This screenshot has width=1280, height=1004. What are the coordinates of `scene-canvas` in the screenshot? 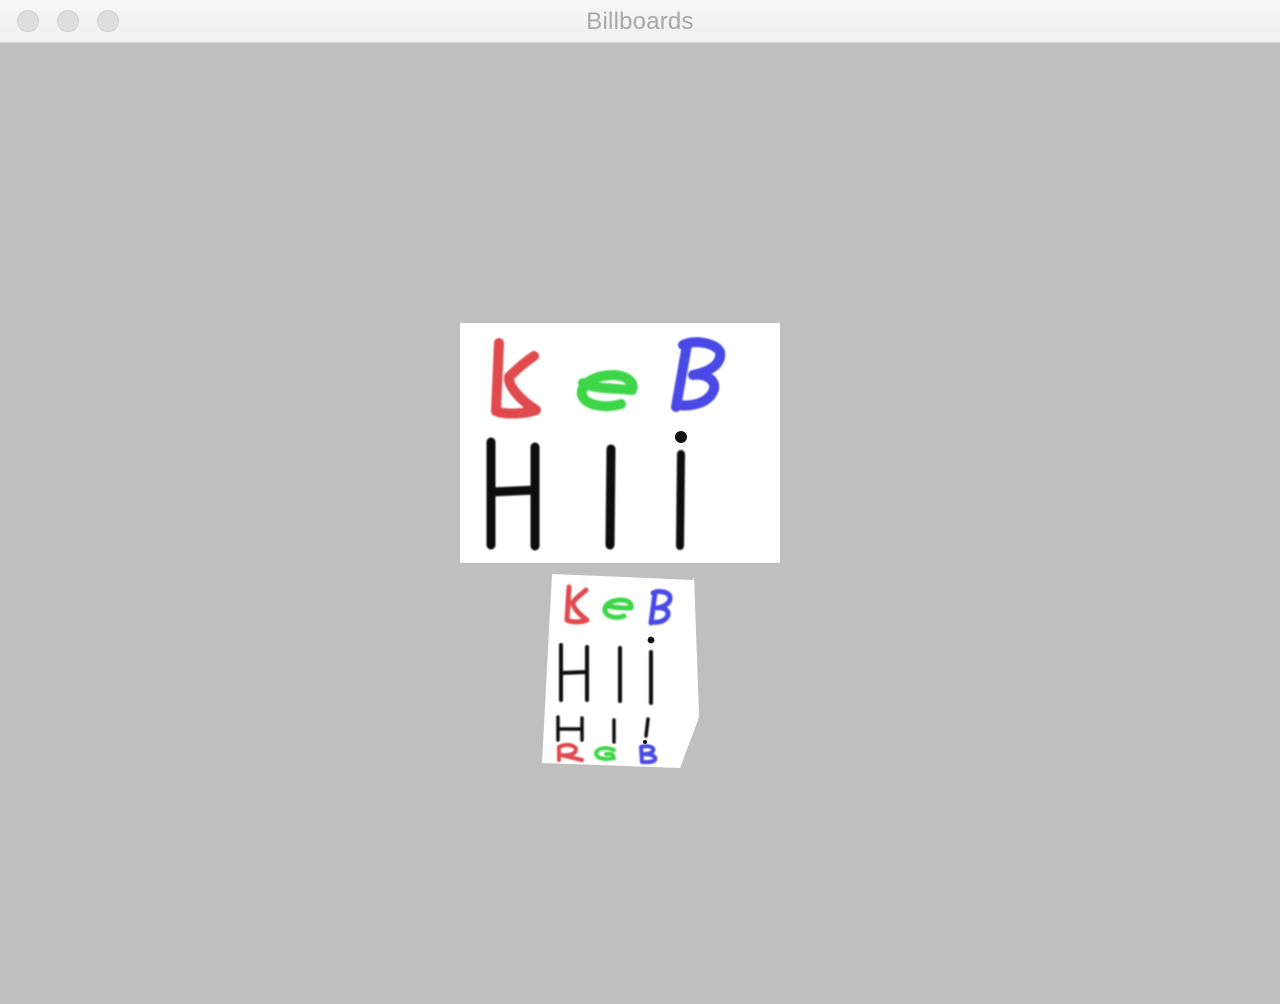 It's located at (620, 545).